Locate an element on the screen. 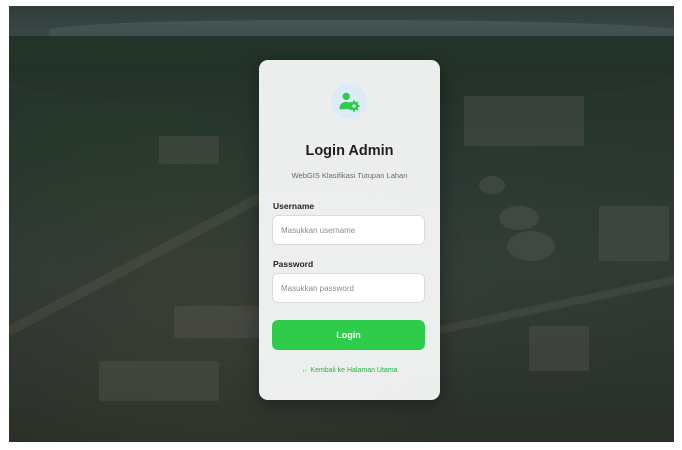  page-subtitle: WebGIS Klasifikasi Tutupan Lahan is located at coordinates (349, 175).